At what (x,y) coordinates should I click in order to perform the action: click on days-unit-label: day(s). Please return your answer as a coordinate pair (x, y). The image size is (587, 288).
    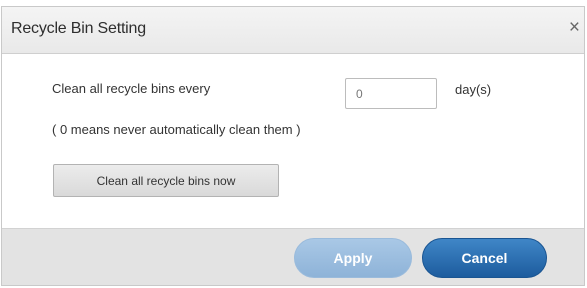
    Looking at the image, I should click on (473, 89).